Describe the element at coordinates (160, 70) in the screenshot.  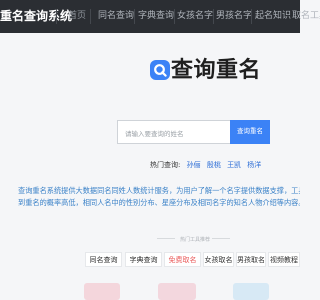
I see `magnifier-q-icon` at that location.